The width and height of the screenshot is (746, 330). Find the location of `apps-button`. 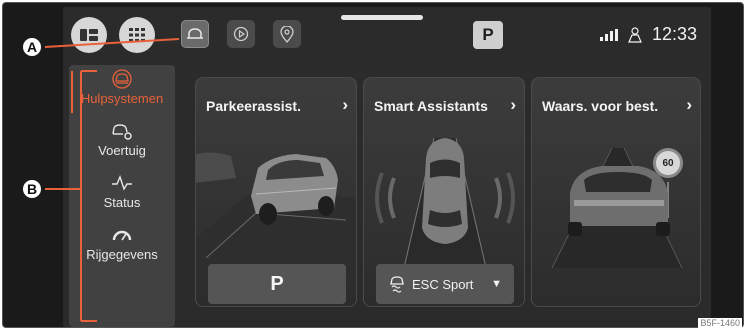

apps-button is located at coordinates (137, 35).